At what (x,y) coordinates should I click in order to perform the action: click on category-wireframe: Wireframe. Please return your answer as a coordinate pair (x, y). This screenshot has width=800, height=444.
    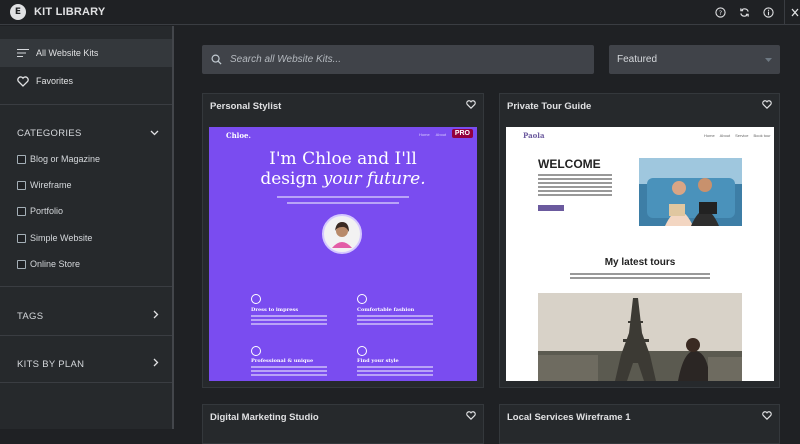
    Looking at the image, I should click on (44, 185).